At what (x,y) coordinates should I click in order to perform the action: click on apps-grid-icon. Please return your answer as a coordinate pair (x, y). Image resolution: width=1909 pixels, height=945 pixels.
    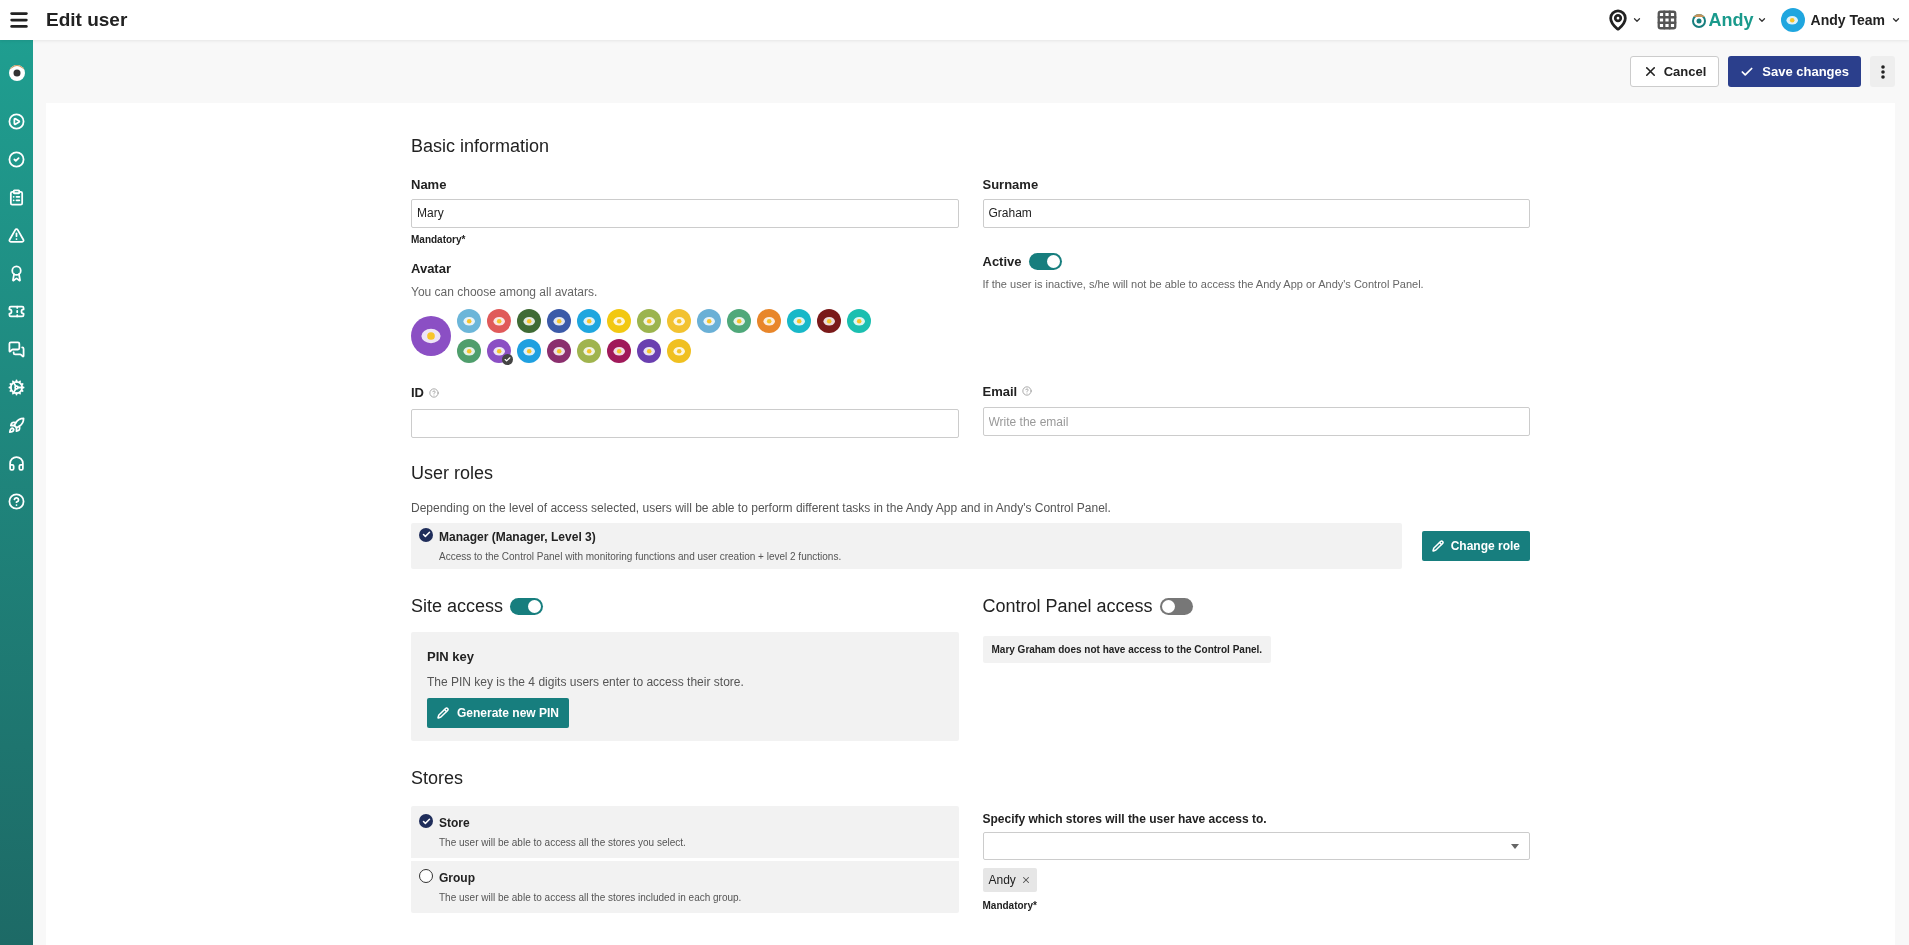
    Looking at the image, I should click on (1666, 20).